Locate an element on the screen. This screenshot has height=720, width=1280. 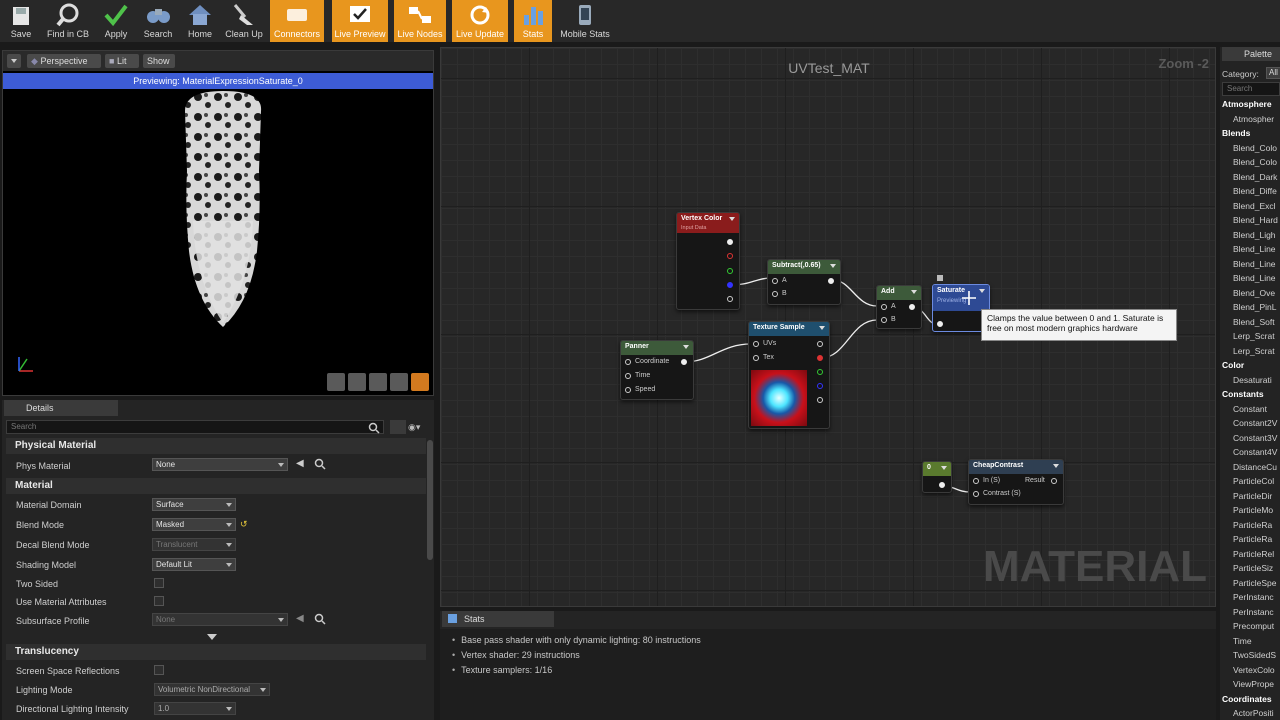
search-button: Search is located at coordinates (158, 21).